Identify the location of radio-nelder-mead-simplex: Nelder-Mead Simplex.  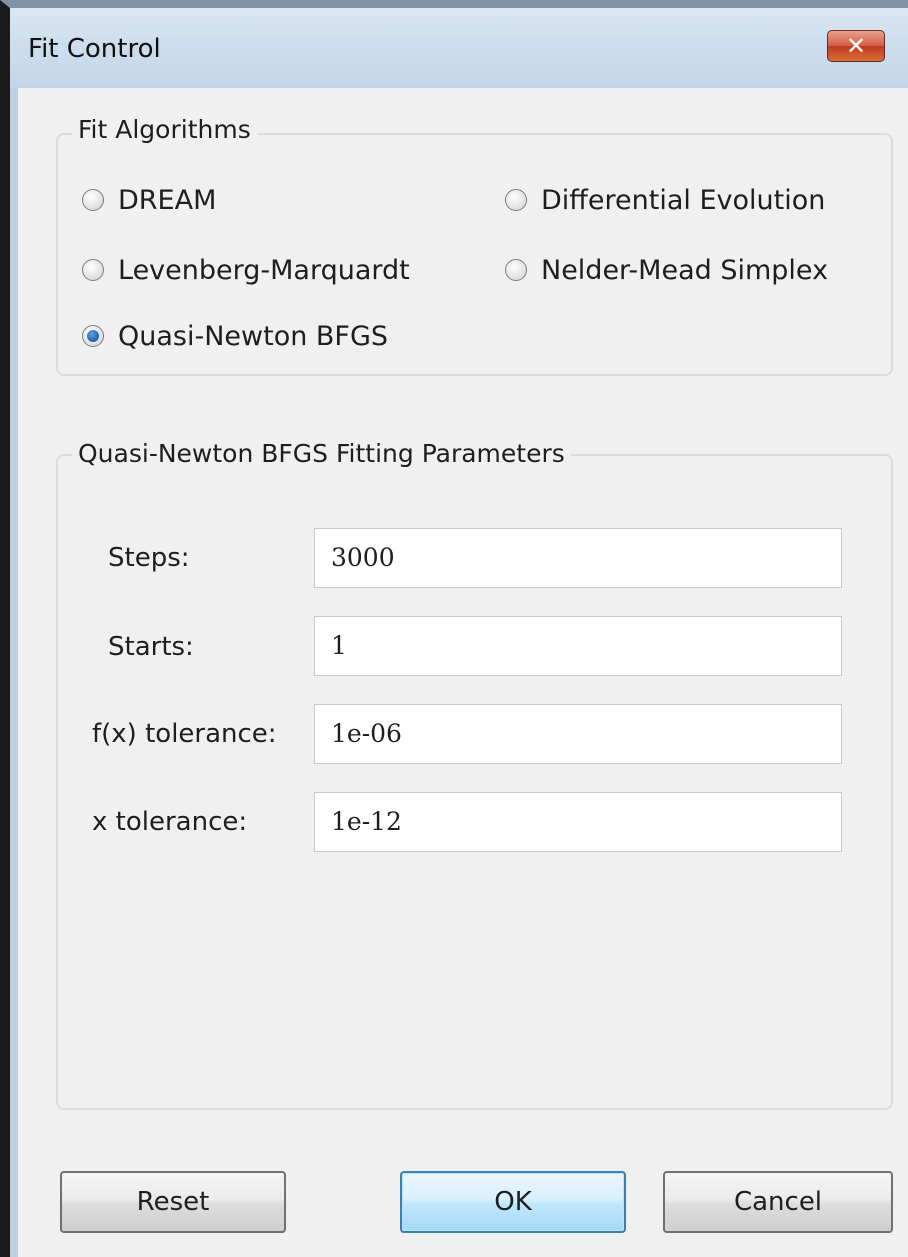
(666, 270).